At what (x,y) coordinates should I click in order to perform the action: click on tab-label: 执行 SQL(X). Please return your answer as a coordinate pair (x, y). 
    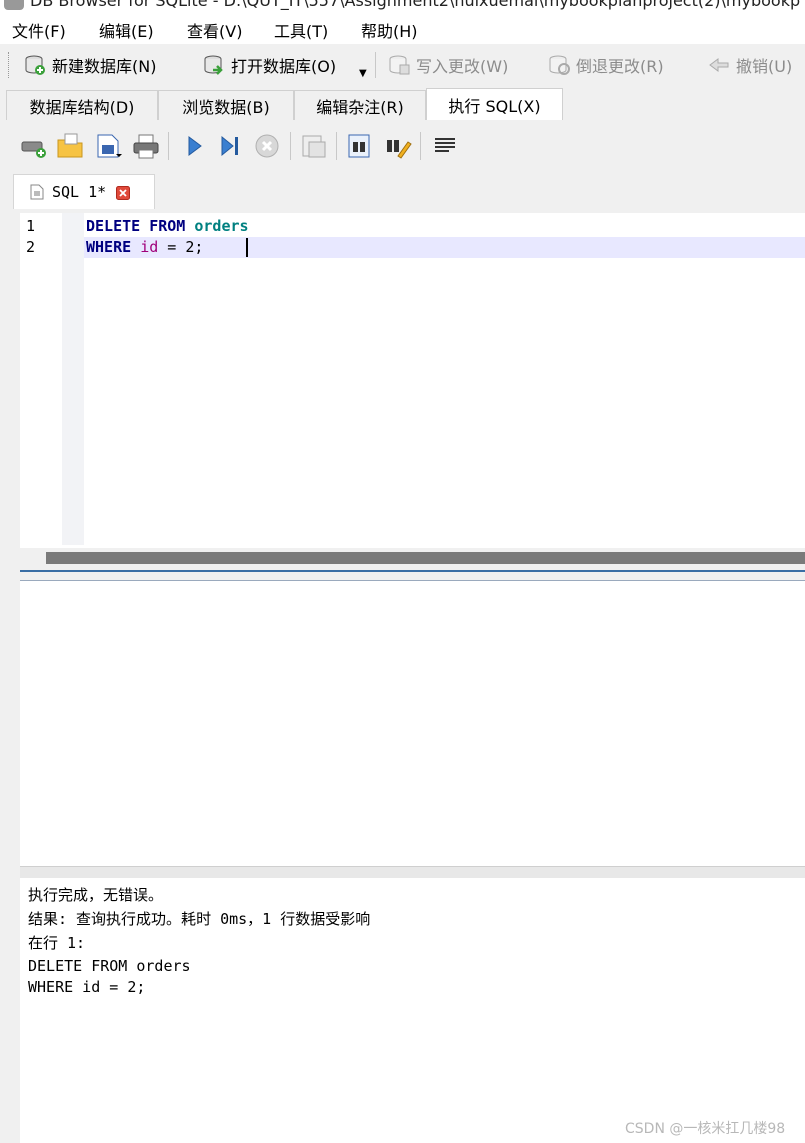
    Looking at the image, I should click on (494, 106).